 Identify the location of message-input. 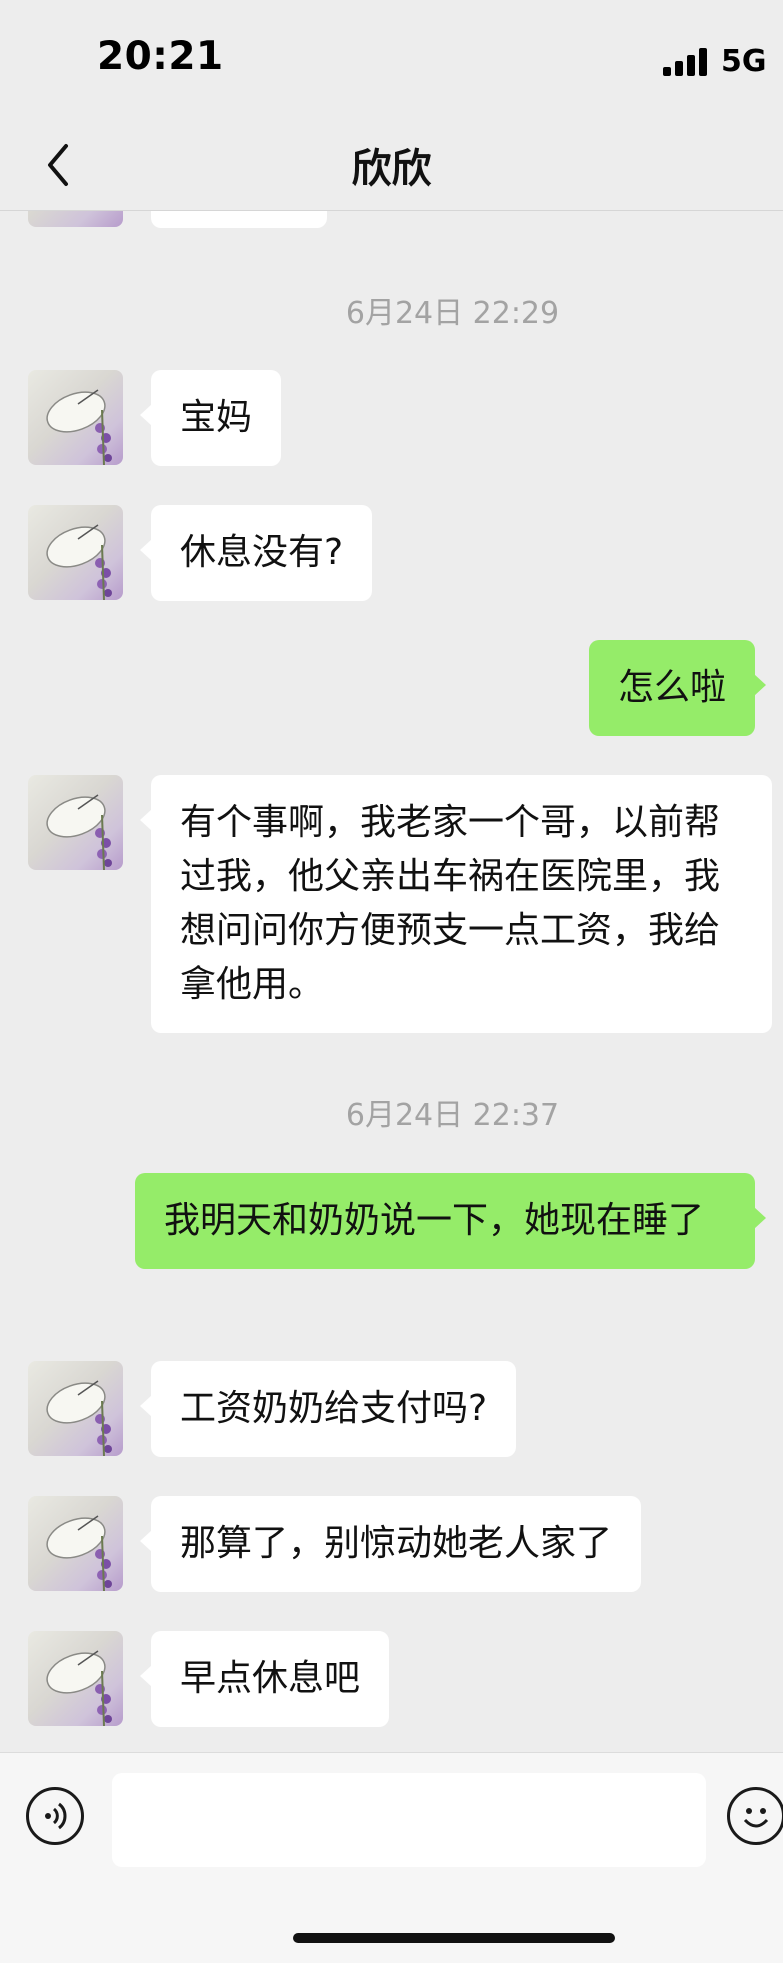
(409, 1820).